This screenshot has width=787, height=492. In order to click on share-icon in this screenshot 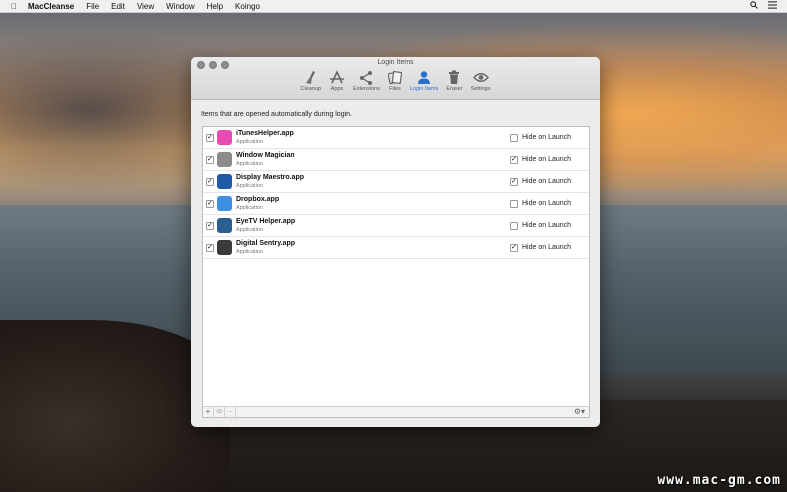, I will do `click(366, 77)`.